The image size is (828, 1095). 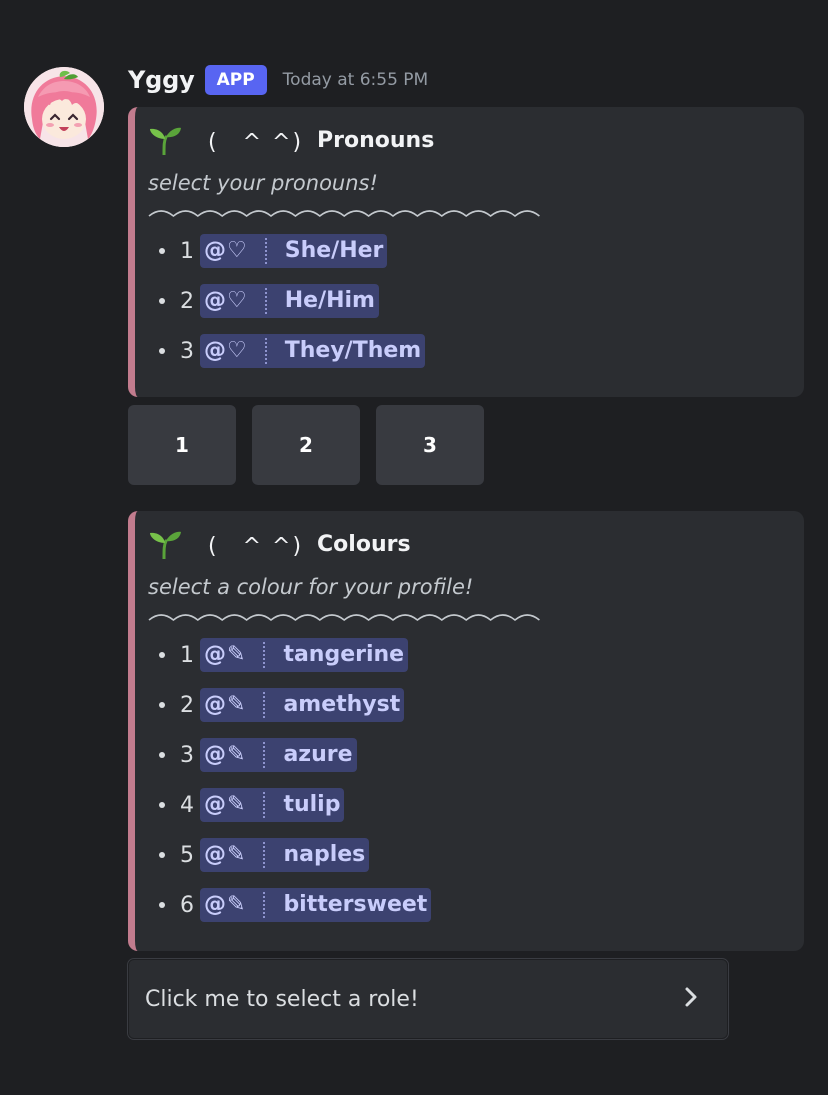 What do you see at coordinates (187, 905) in the screenshot?
I see `item-number: 6` at bounding box center [187, 905].